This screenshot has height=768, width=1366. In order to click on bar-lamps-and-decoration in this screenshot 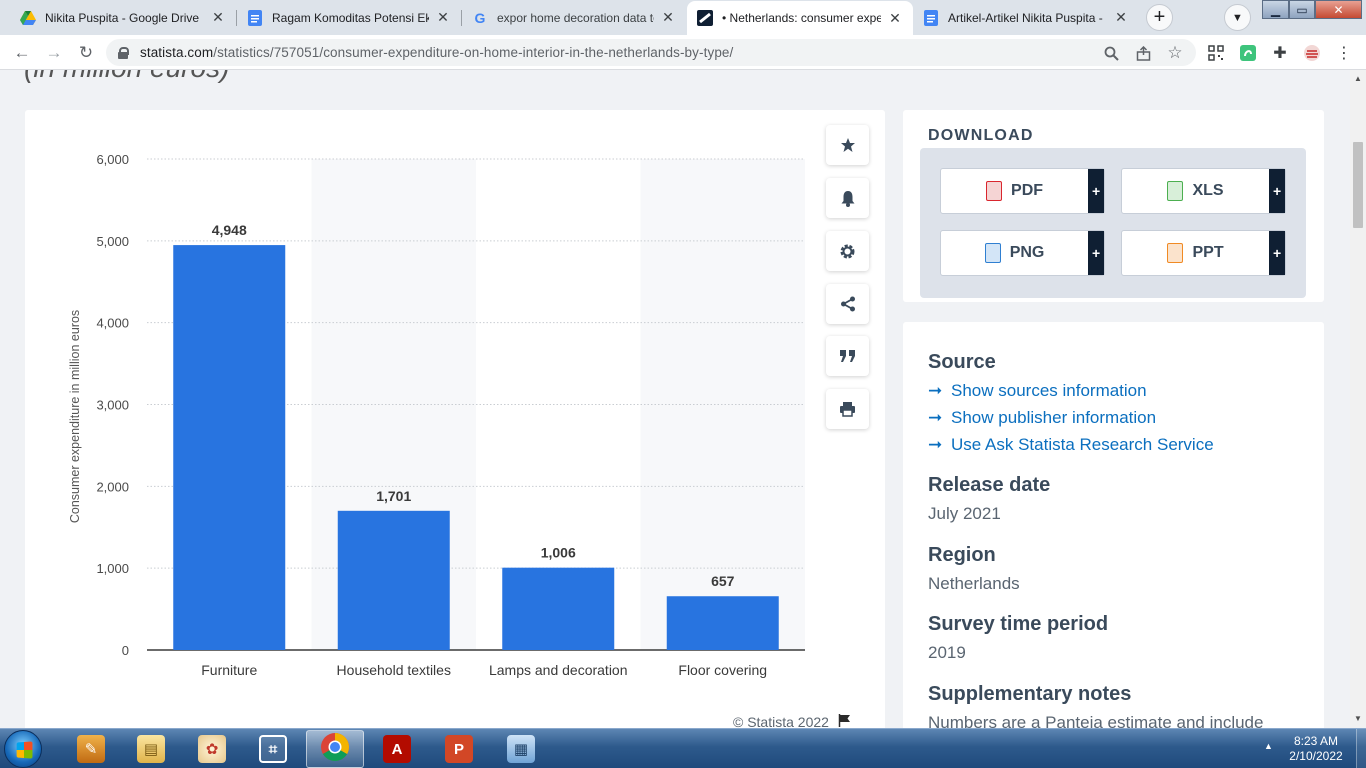, I will do `click(558, 608)`.